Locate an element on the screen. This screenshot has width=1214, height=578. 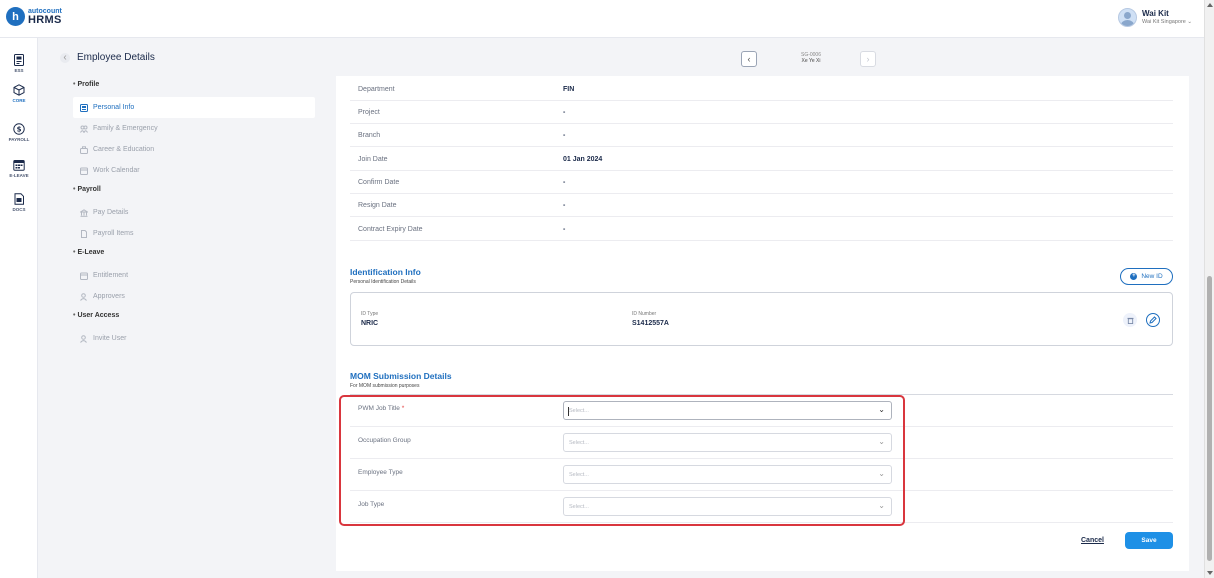
menu-section-profile: Profile is located at coordinates (194, 86).